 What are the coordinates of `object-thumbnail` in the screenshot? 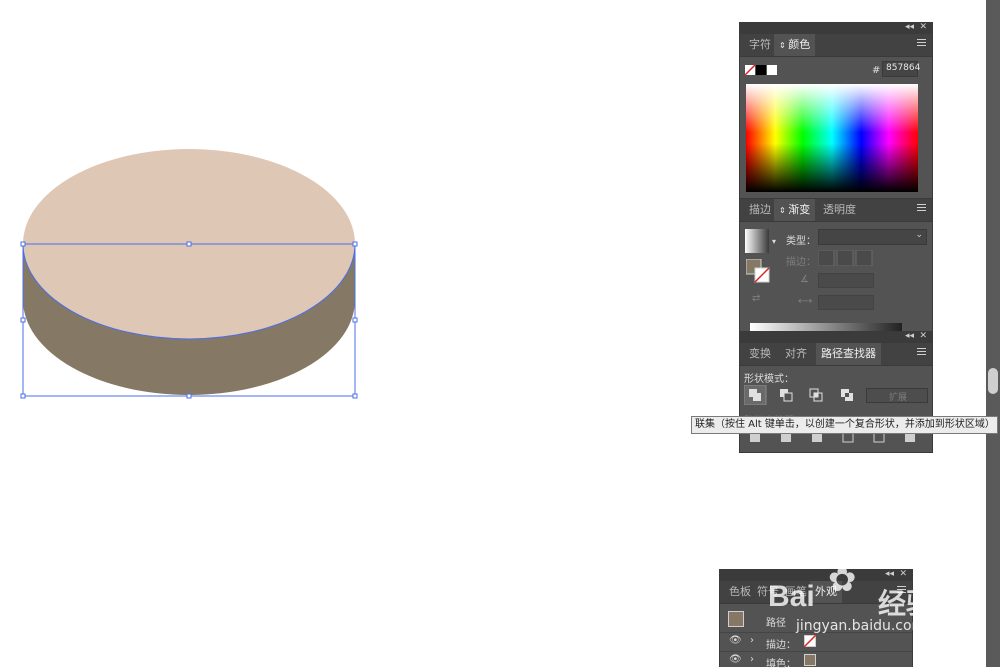 It's located at (736, 619).